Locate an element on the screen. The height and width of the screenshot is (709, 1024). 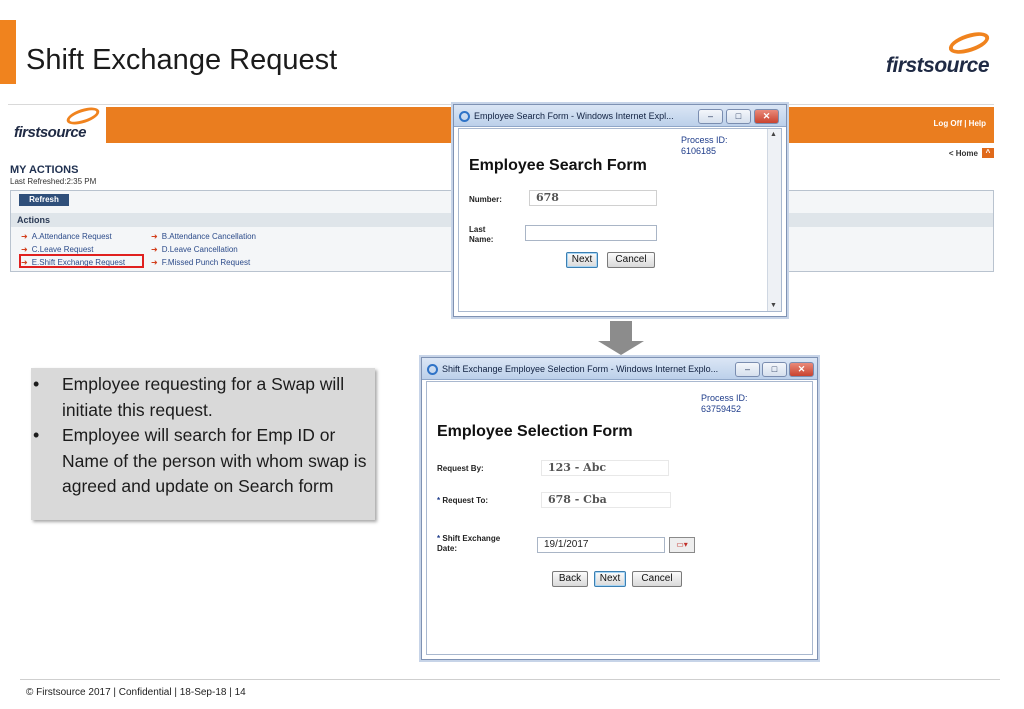
number-field: 678 is located at coordinates (593, 198).